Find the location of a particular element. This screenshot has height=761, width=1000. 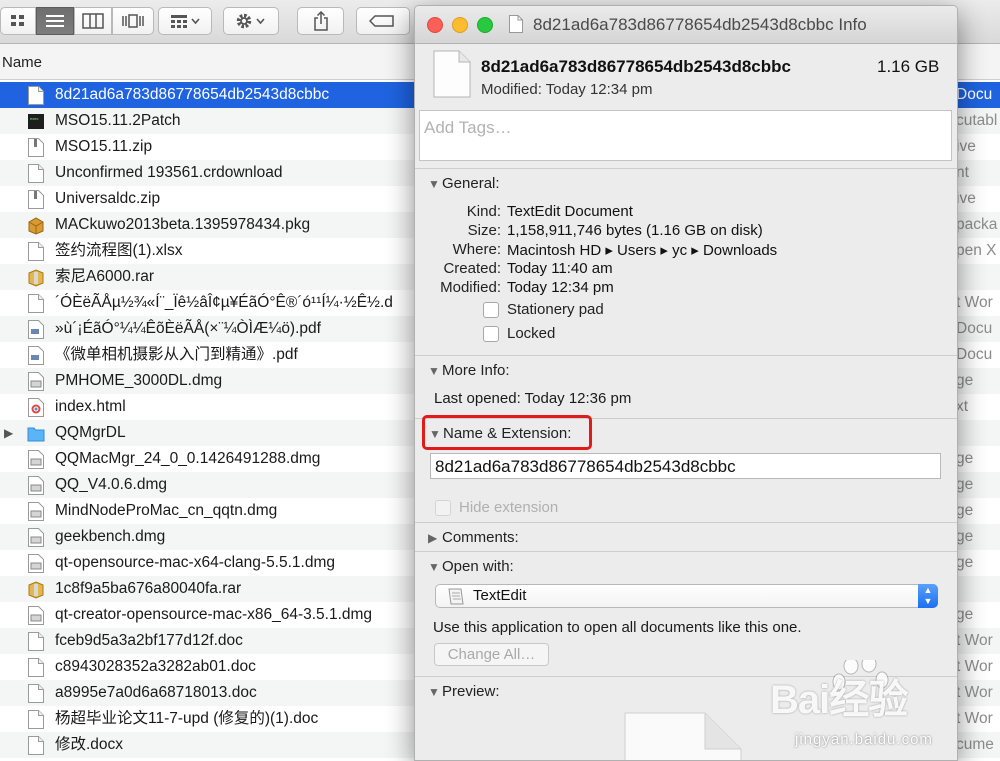

edit-tags-button is located at coordinates (383, 21).